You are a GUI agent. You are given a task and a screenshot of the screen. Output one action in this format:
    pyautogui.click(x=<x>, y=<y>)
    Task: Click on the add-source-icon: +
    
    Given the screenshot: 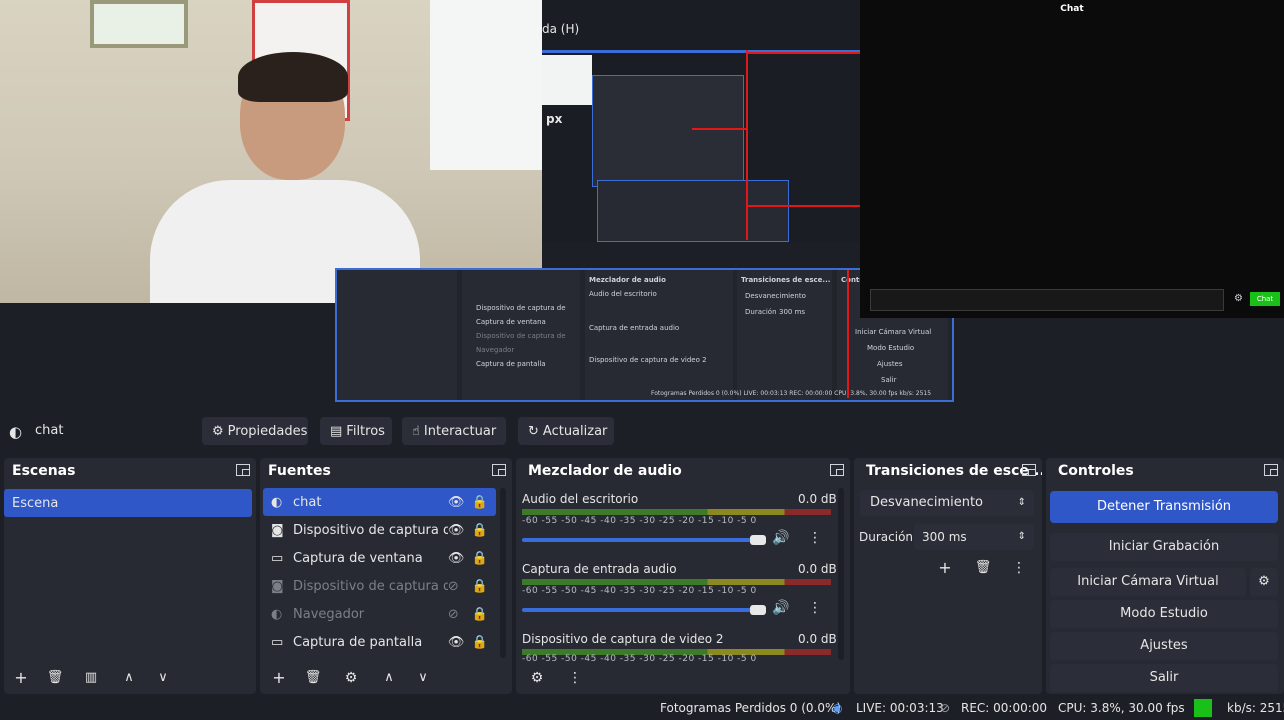 What is the action you would take?
    pyautogui.click(x=279, y=678)
    